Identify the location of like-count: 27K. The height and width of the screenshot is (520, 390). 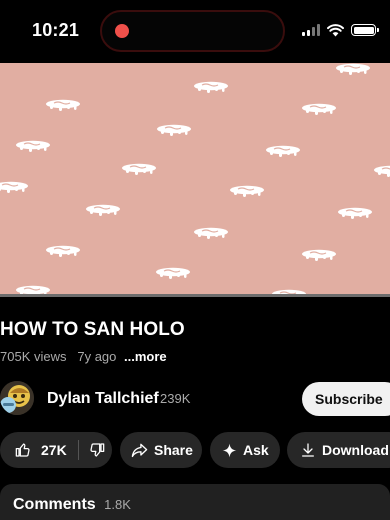
(54, 450).